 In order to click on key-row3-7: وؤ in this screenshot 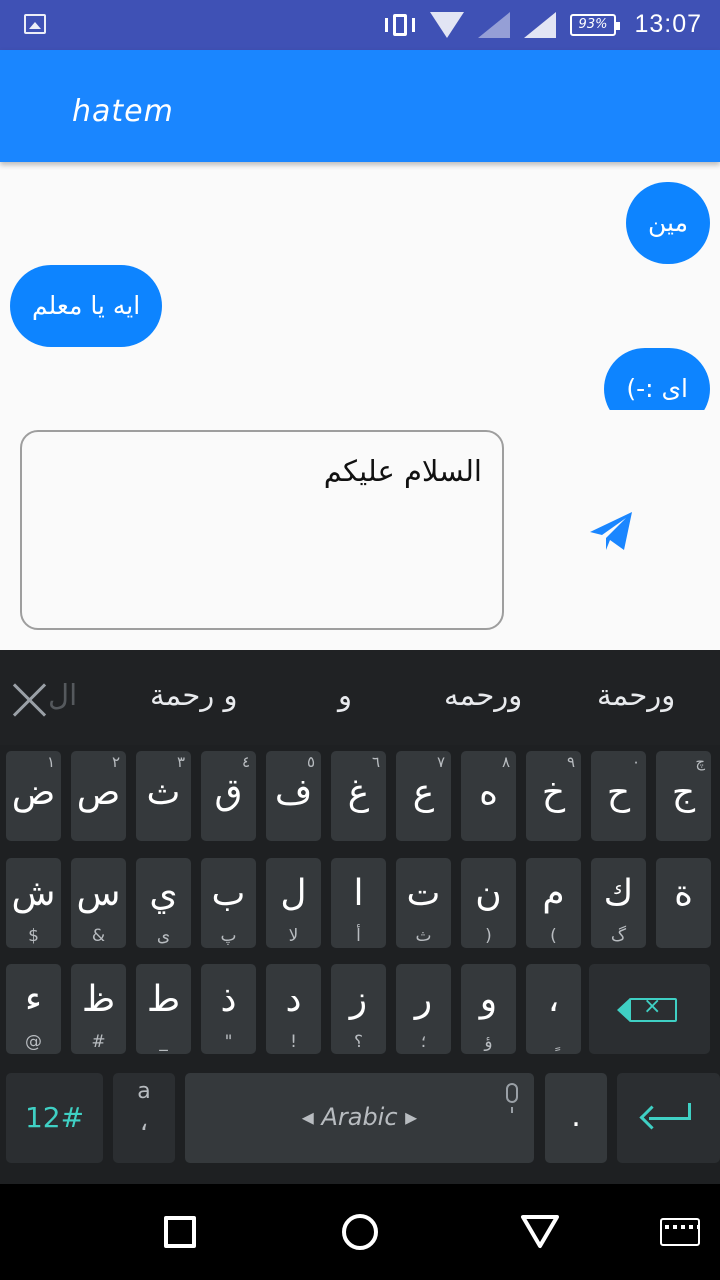, I will do `click(488, 1009)`.